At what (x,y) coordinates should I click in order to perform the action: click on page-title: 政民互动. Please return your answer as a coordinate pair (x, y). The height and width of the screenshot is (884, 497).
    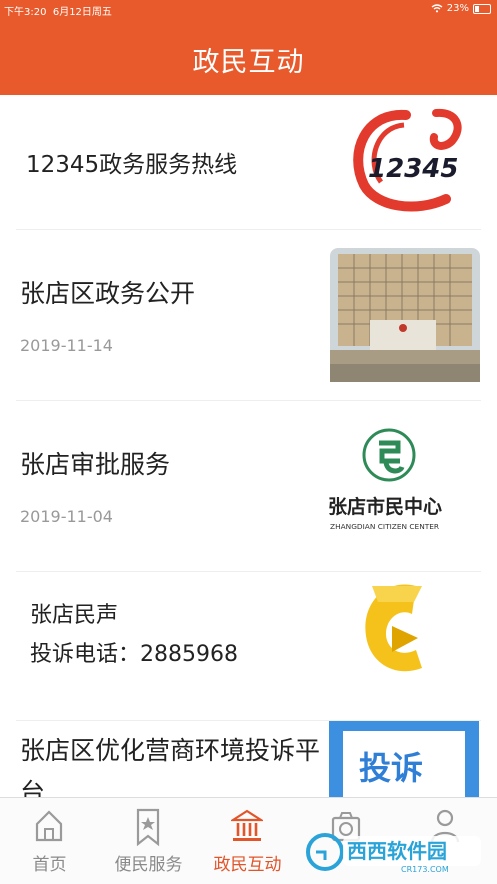
    Looking at the image, I should click on (248, 62).